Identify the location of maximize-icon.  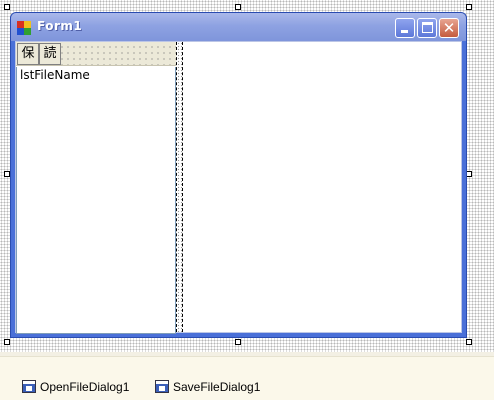
(427, 27).